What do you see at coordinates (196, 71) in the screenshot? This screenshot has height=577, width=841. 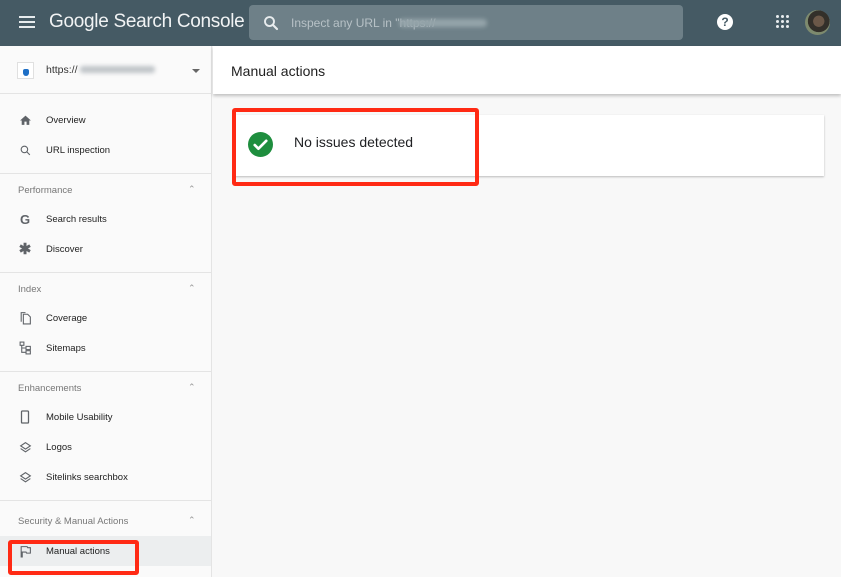 I see `dropdown-caret-icon` at bounding box center [196, 71].